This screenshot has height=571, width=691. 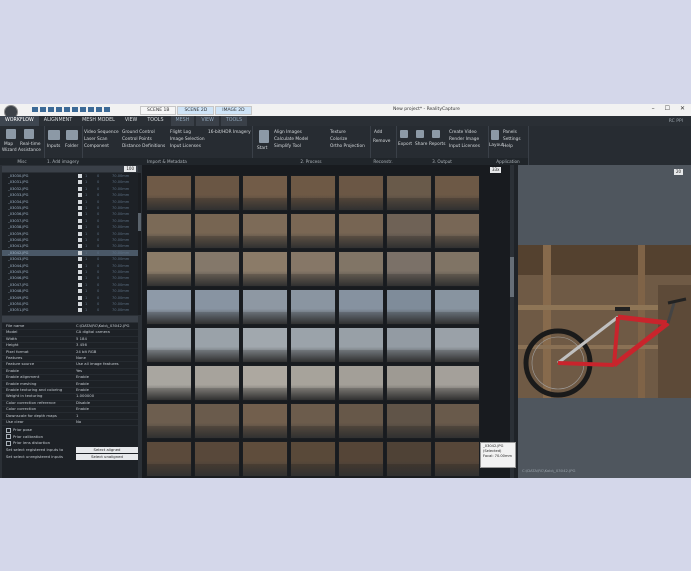 What do you see at coordinates (207, 121) in the screenshot?
I see `menu-extra-view: VIEW` at bounding box center [207, 121].